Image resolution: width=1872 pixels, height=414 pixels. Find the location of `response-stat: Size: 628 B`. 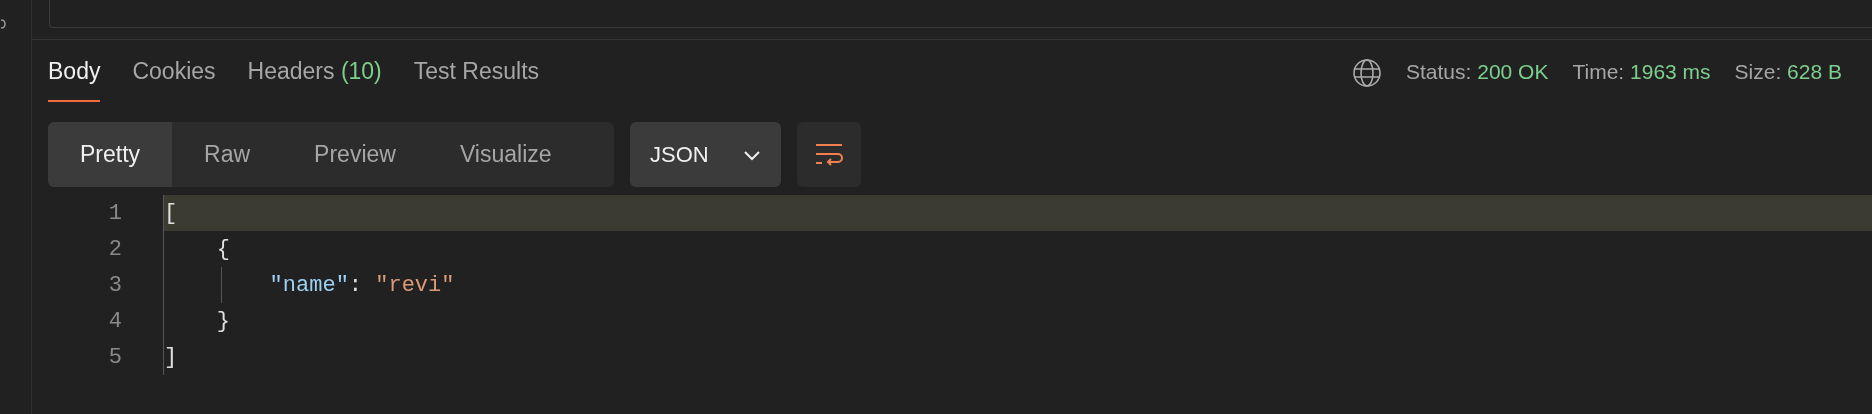

response-stat: Size: 628 B is located at coordinates (1788, 71).